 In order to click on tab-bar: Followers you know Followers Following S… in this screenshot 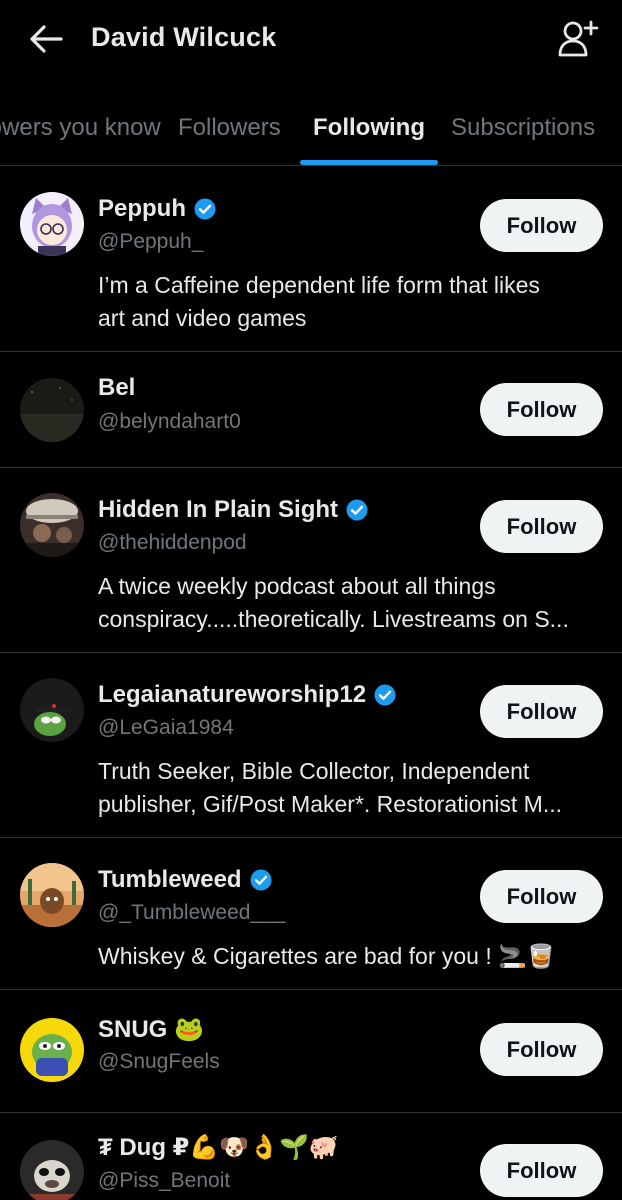, I will do `click(311, 131)`.